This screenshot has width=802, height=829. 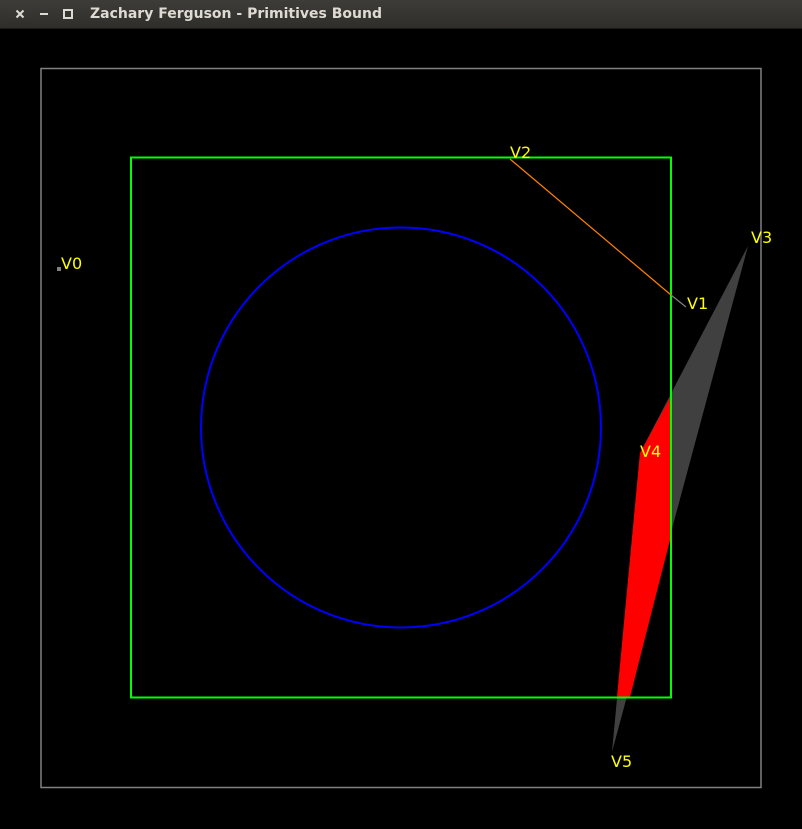 I want to click on title-bar: Zachary Ferguson - Primitives Bound, so click(x=401, y=14).